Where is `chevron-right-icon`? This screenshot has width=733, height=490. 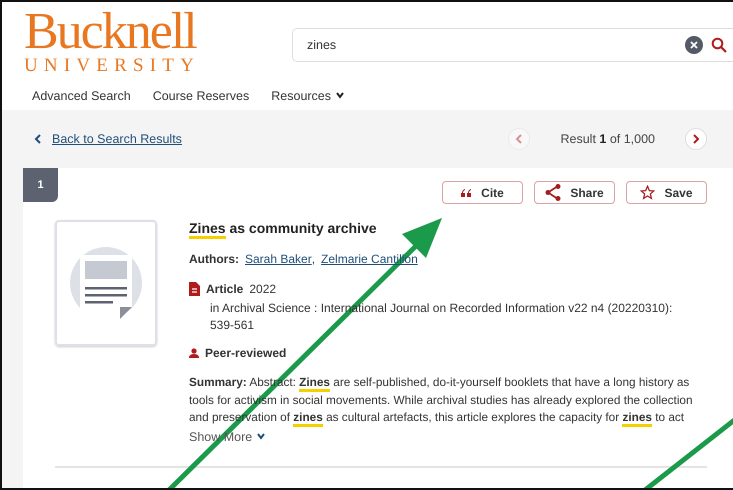
chevron-right-icon is located at coordinates (696, 139).